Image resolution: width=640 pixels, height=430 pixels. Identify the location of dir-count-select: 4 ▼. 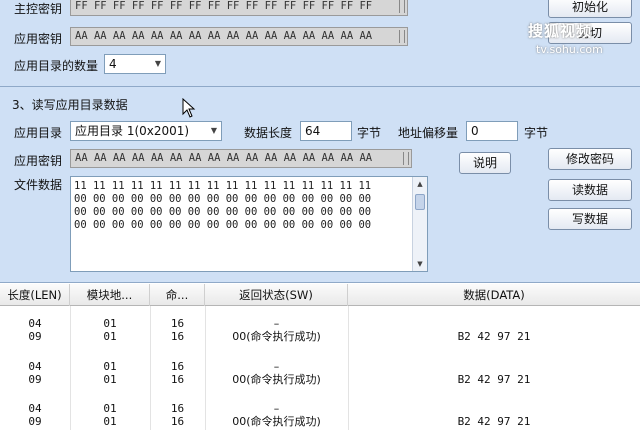
(135, 64).